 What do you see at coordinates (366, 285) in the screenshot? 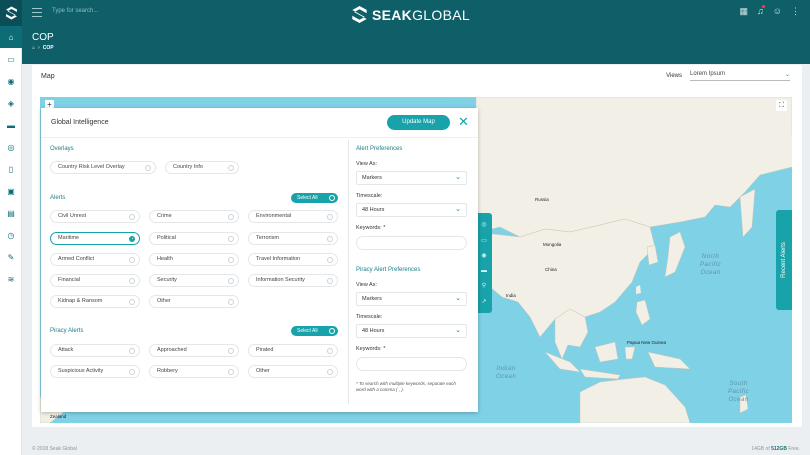
I see `view-as-label: View As:` at bounding box center [366, 285].